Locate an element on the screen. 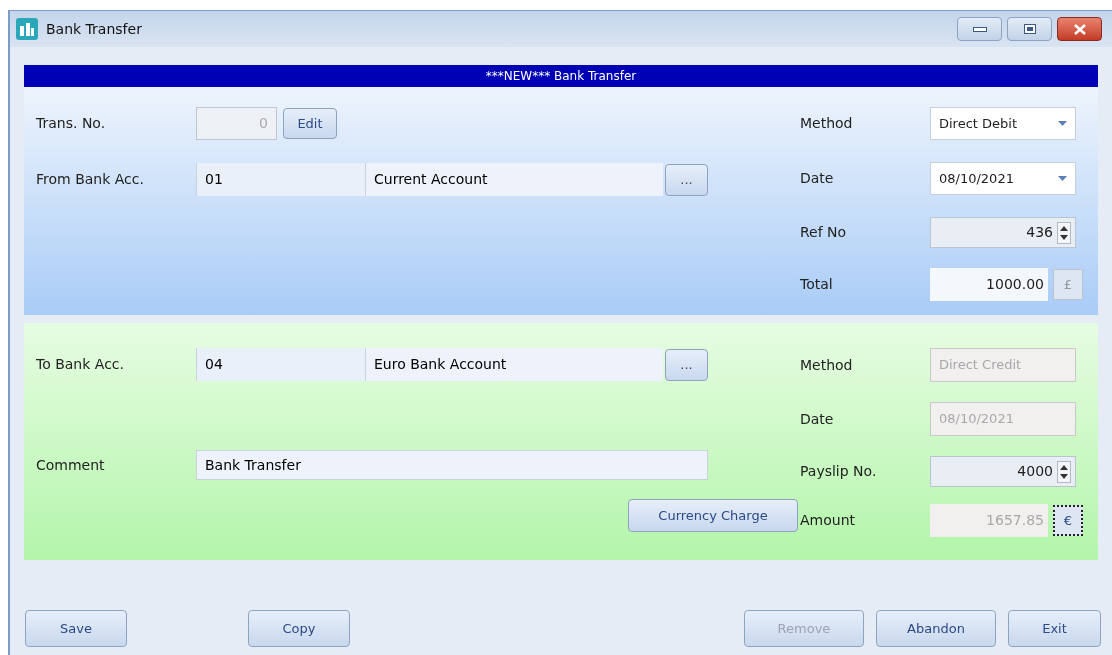 This screenshot has width=1112, height=655. field-label: Comment is located at coordinates (71, 465).